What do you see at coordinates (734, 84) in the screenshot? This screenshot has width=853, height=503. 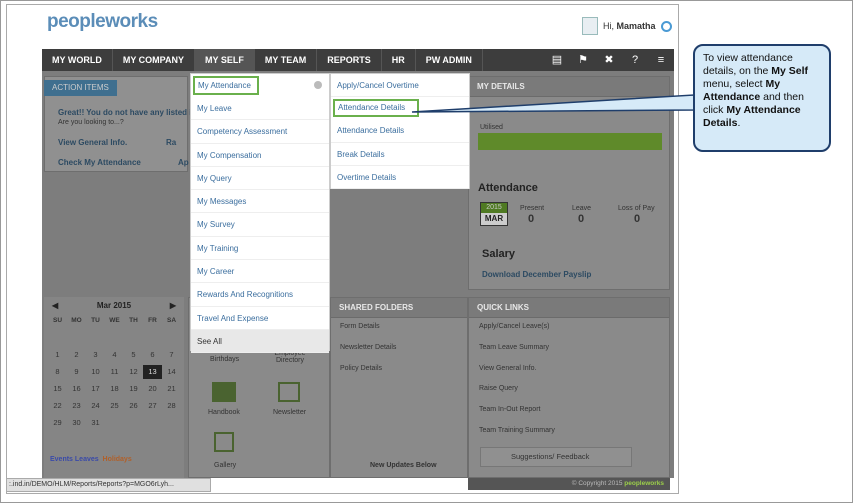 I see `callout-text-2: menu, select` at bounding box center [734, 84].